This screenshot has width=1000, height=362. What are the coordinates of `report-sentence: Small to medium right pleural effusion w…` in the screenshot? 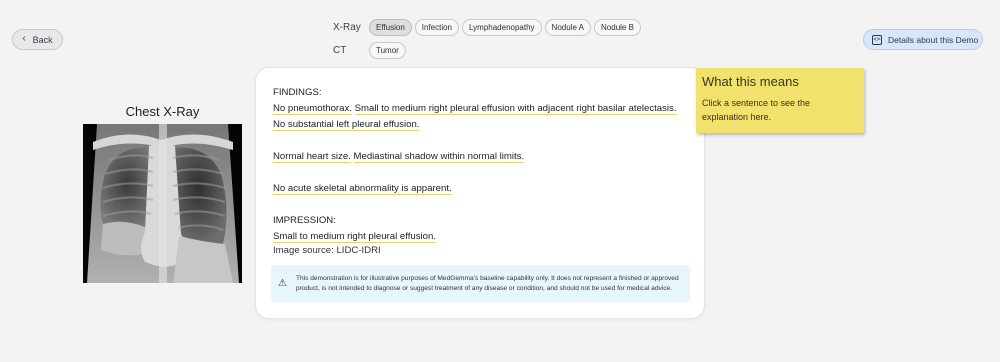 It's located at (515, 109).